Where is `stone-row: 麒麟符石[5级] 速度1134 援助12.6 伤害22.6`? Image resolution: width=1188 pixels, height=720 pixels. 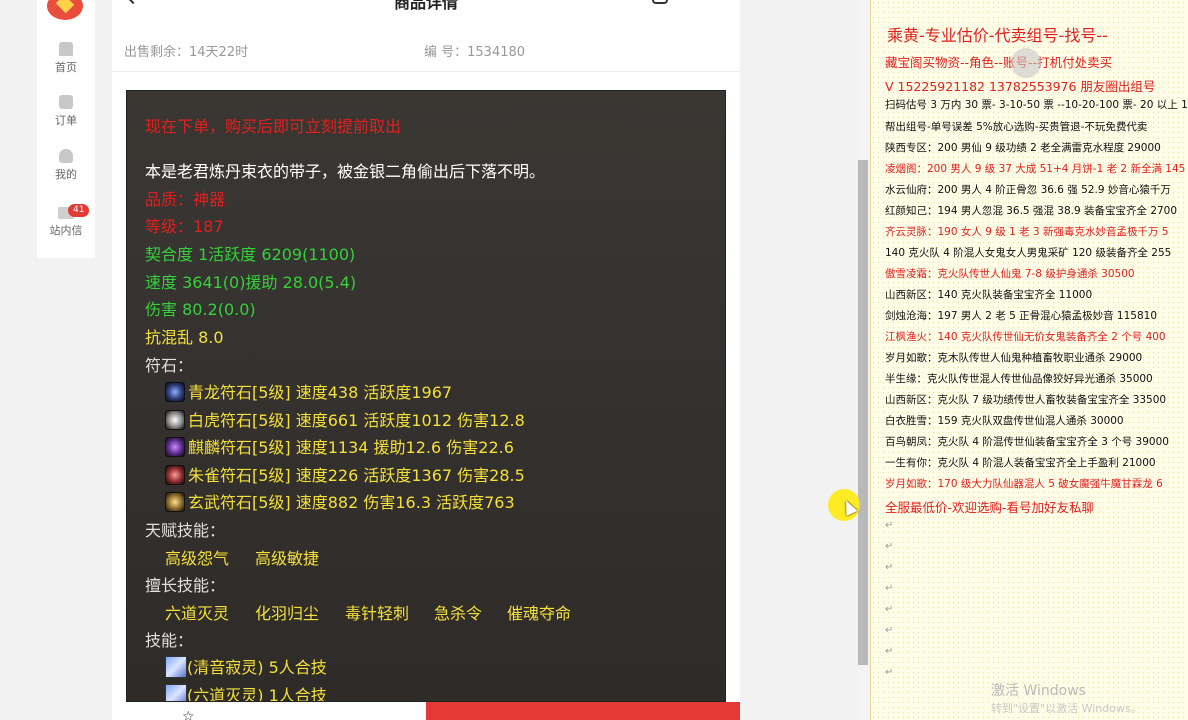
stone-row: 麒麟符石[5级] 速度1134 援助12.6 伤害22.6 is located at coordinates (339, 446).